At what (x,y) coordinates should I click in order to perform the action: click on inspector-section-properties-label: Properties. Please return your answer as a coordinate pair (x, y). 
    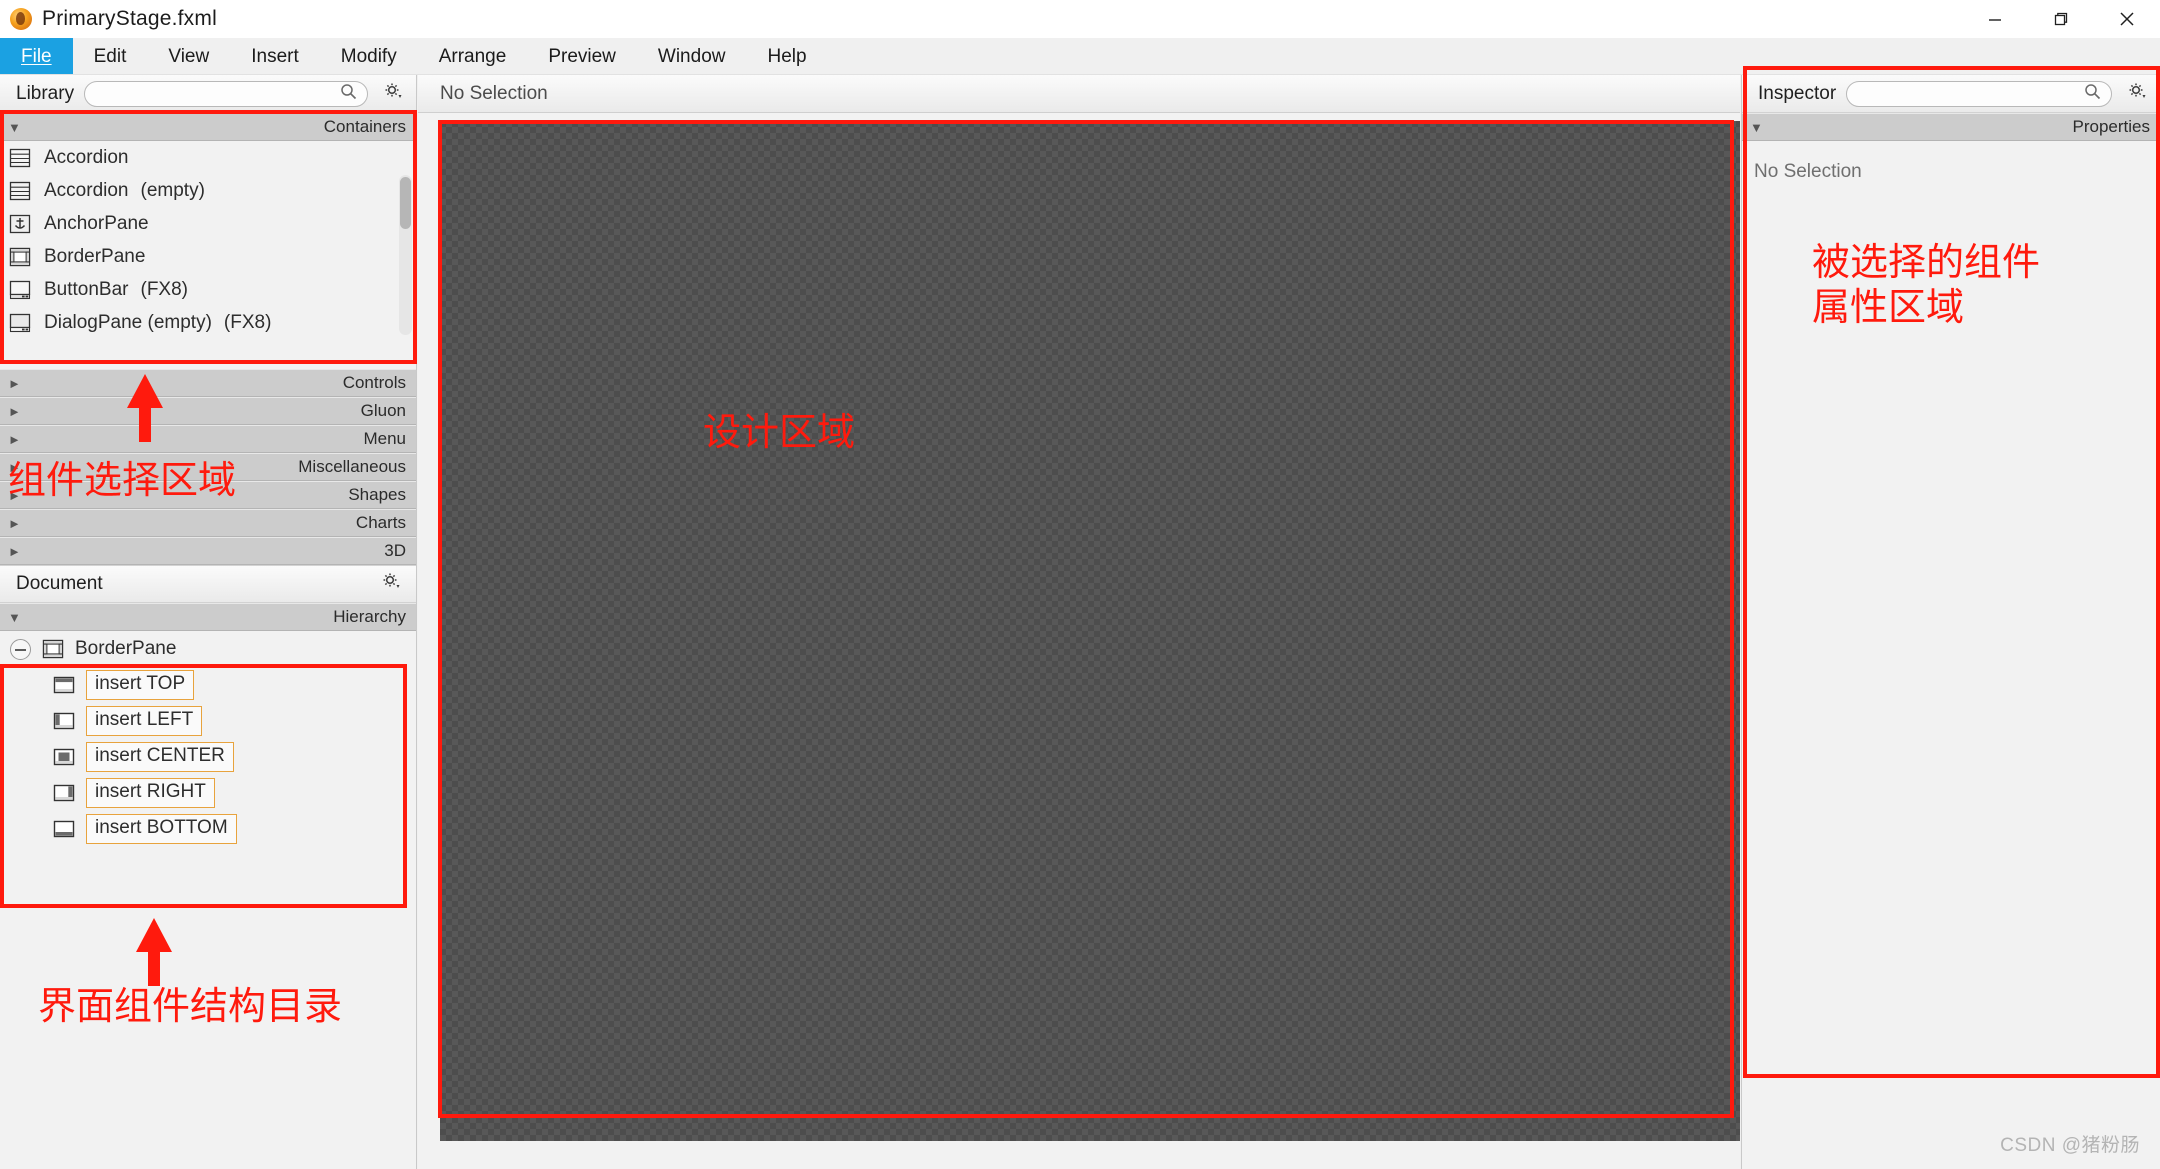
    Looking at the image, I should click on (2111, 126).